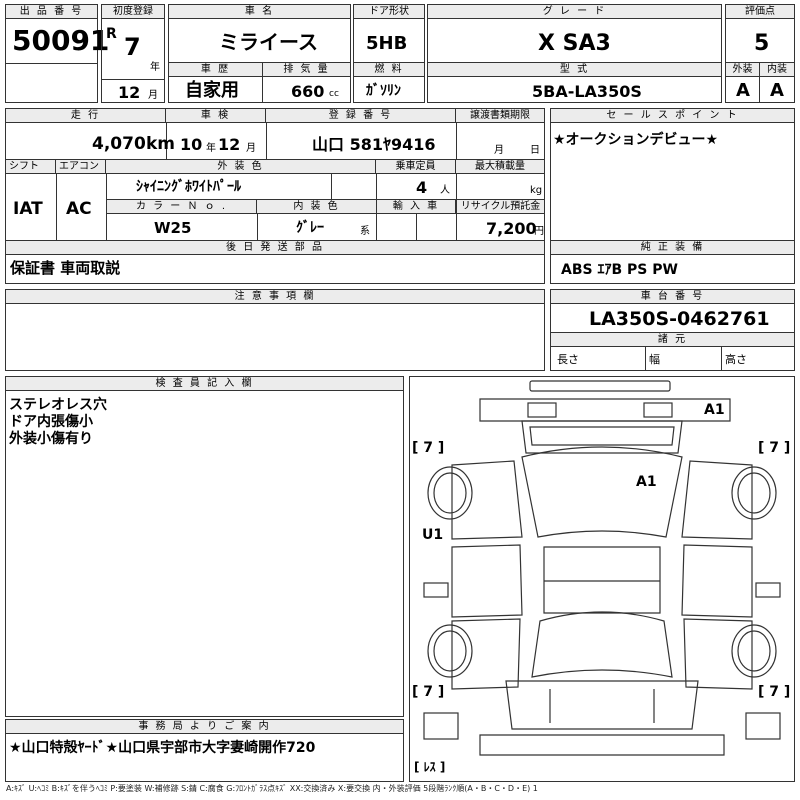 Image resolution: width=800 pixels, height=800 pixels. What do you see at coordinates (61, 40) in the screenshot?
I see `lot-number: 50091` at bounding box center [61, 40].